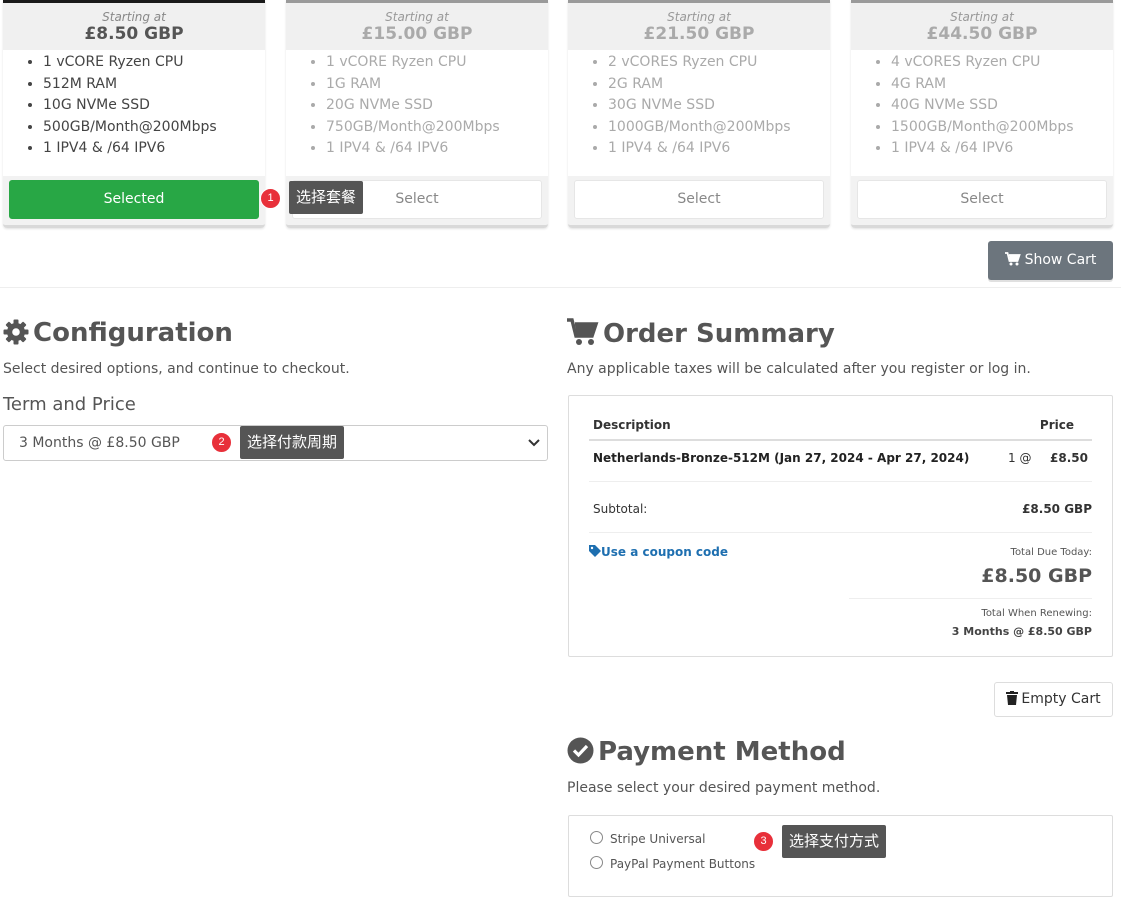 The height and width of the screenshot is (899, 1121). What do you see at coordinates (417, 34) in the screenshot?
I see `plan-price: £15.00 GBP` at bounding box center [417, 34].